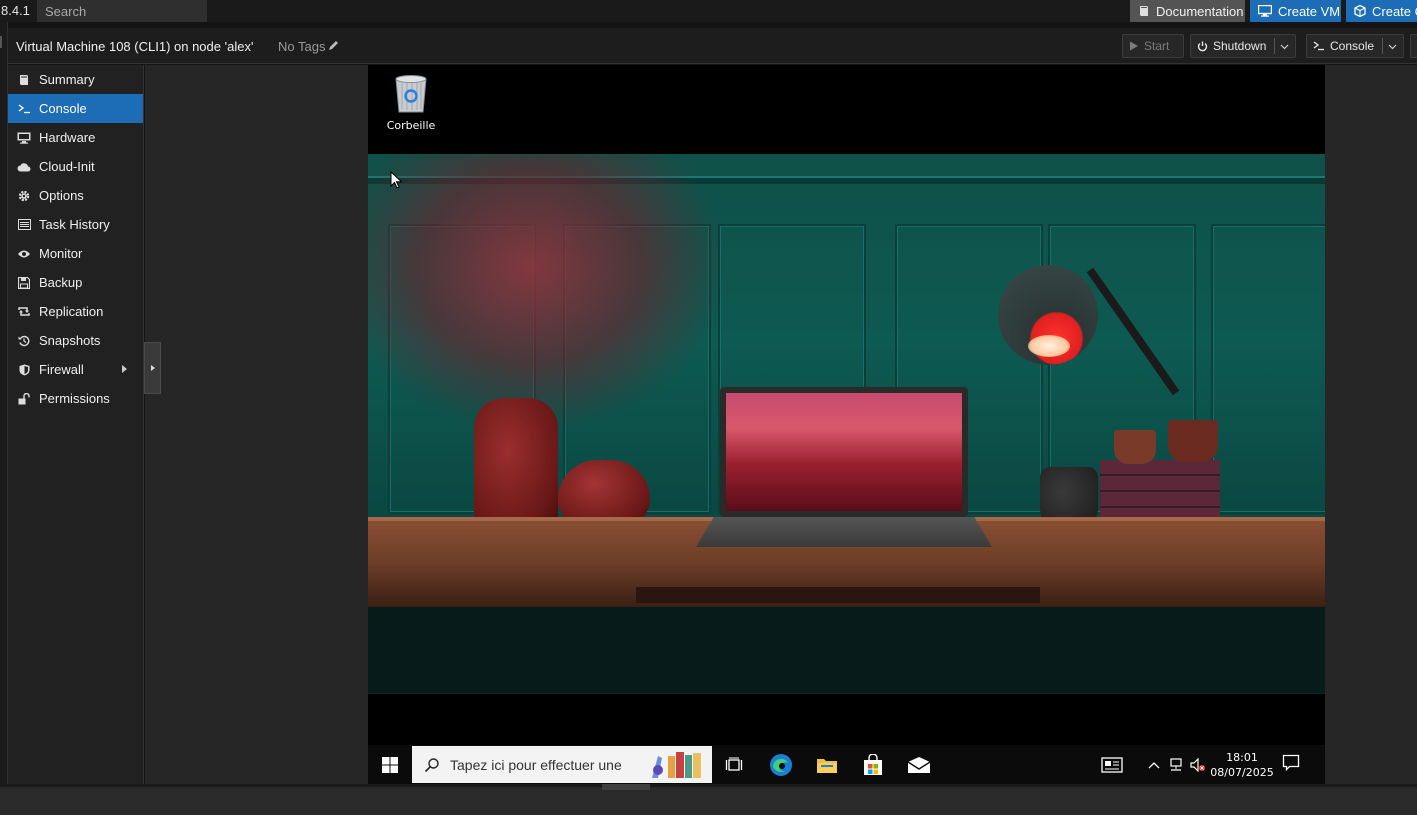 The width and height of the screenshot is (1417, 815). Describe the element at coordinates (626, 787) in the screenshot. I see `log-panel-resize-handle` at that location.